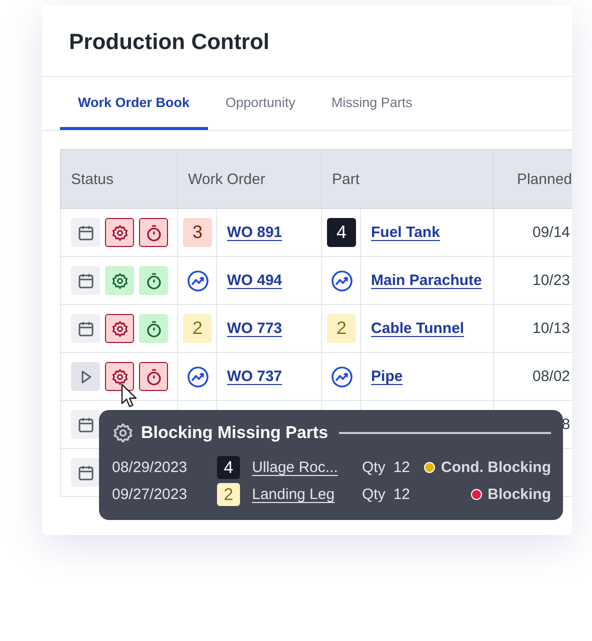  I want to click on status-label: Cond. Blocking, so click(496, 467).